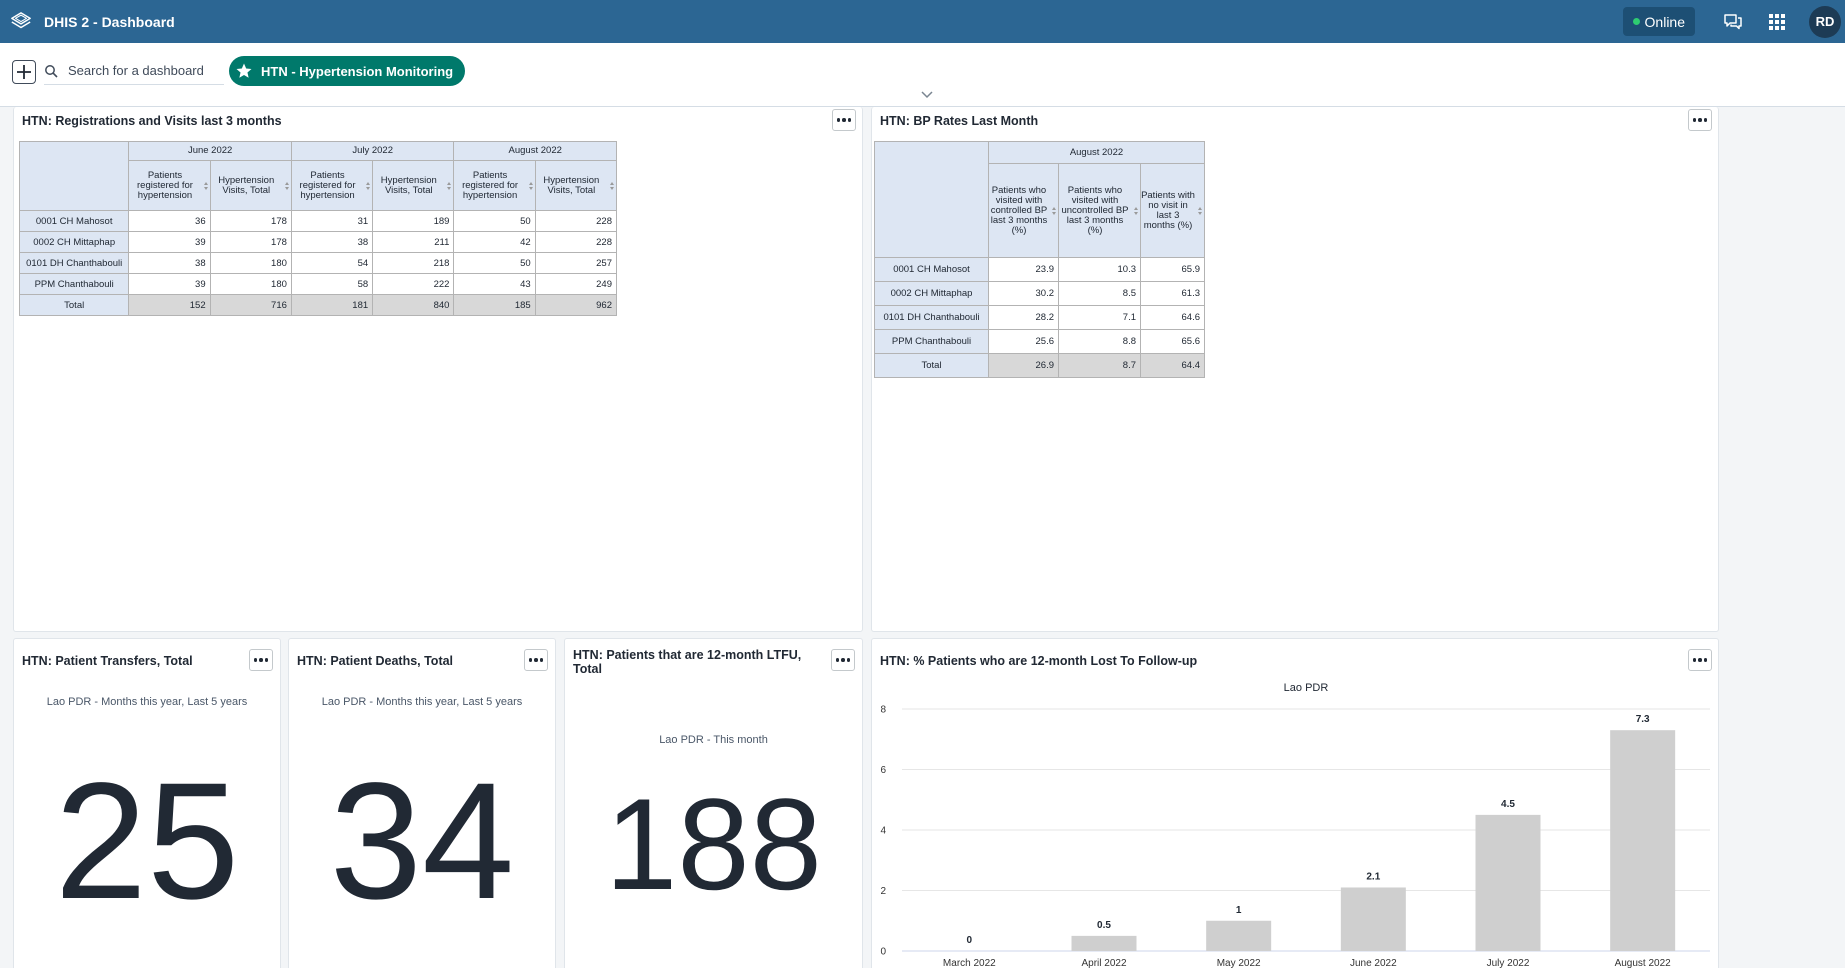 The image size is (1845, 968). Describe the element at coordinates (74, 242) in the screenshot. I see `row-label: 0002 CH Mittaphap` at that location.